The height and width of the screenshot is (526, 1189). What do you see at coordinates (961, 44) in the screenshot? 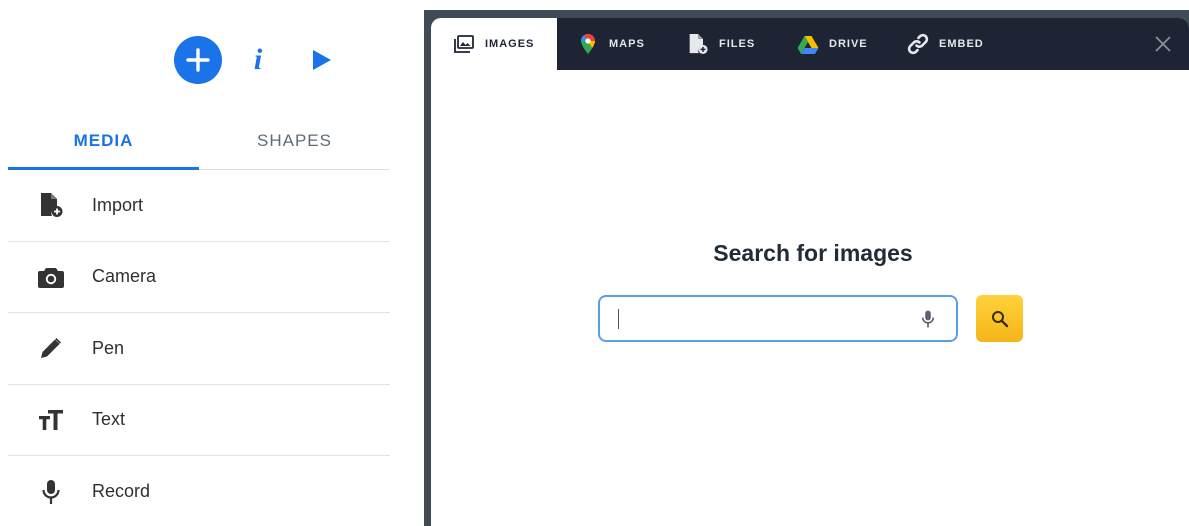
I see `tab-label: EMBED` at bounding box center [961, 44].